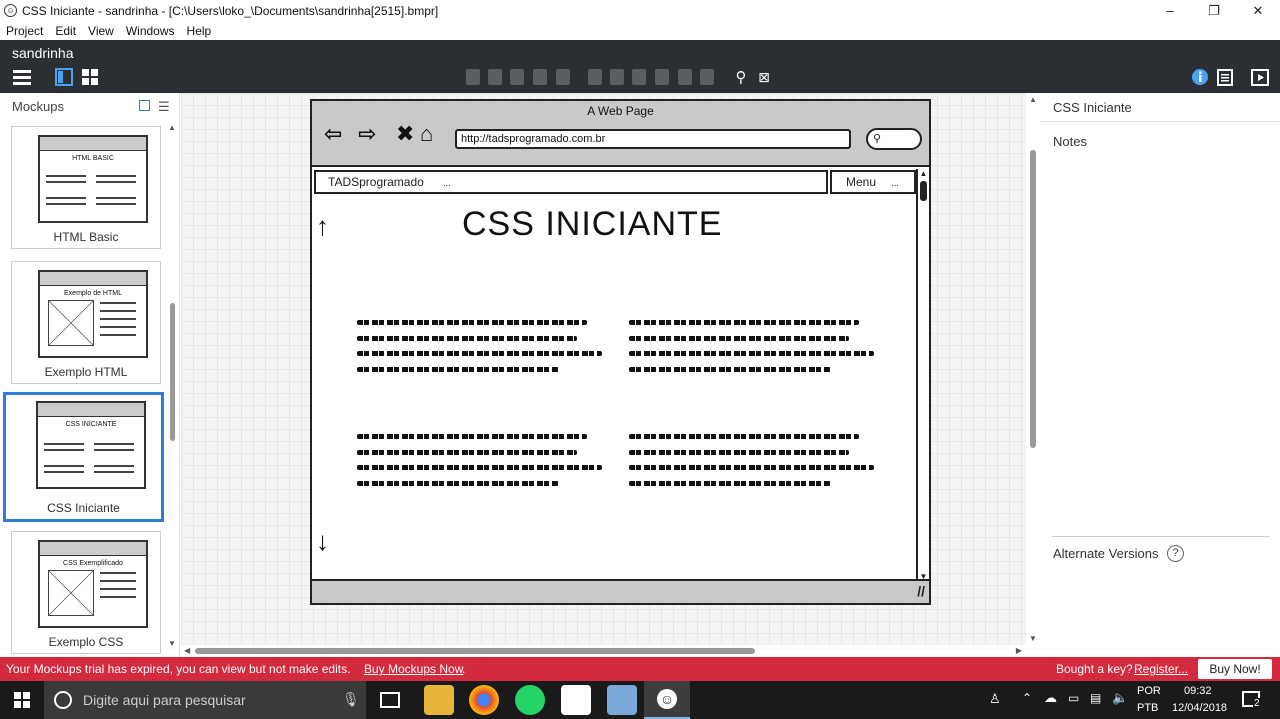 This screenshot has width=1280, height=719. I want to click on single-pane-icon, so click(64, 77).